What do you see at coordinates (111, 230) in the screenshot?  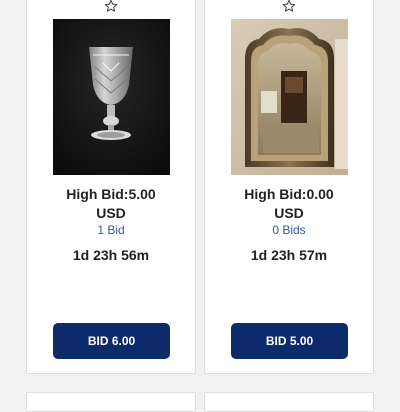 I see `bid-count-link: 1 Bid` at bounding box center [111, 230].